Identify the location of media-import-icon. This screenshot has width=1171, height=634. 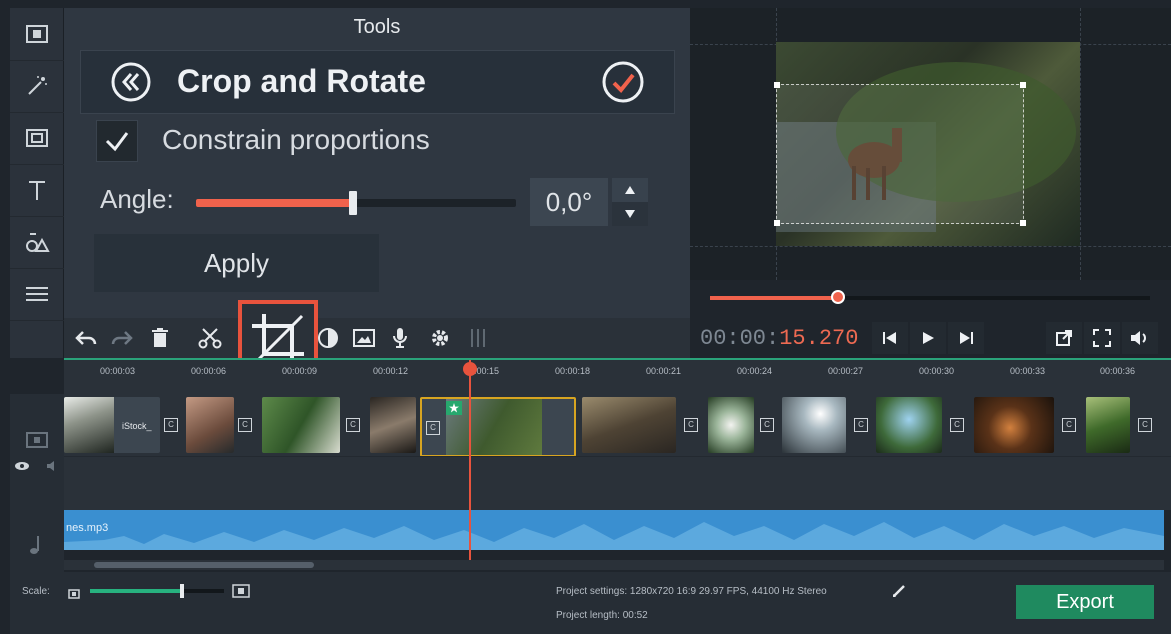
(37, 34).